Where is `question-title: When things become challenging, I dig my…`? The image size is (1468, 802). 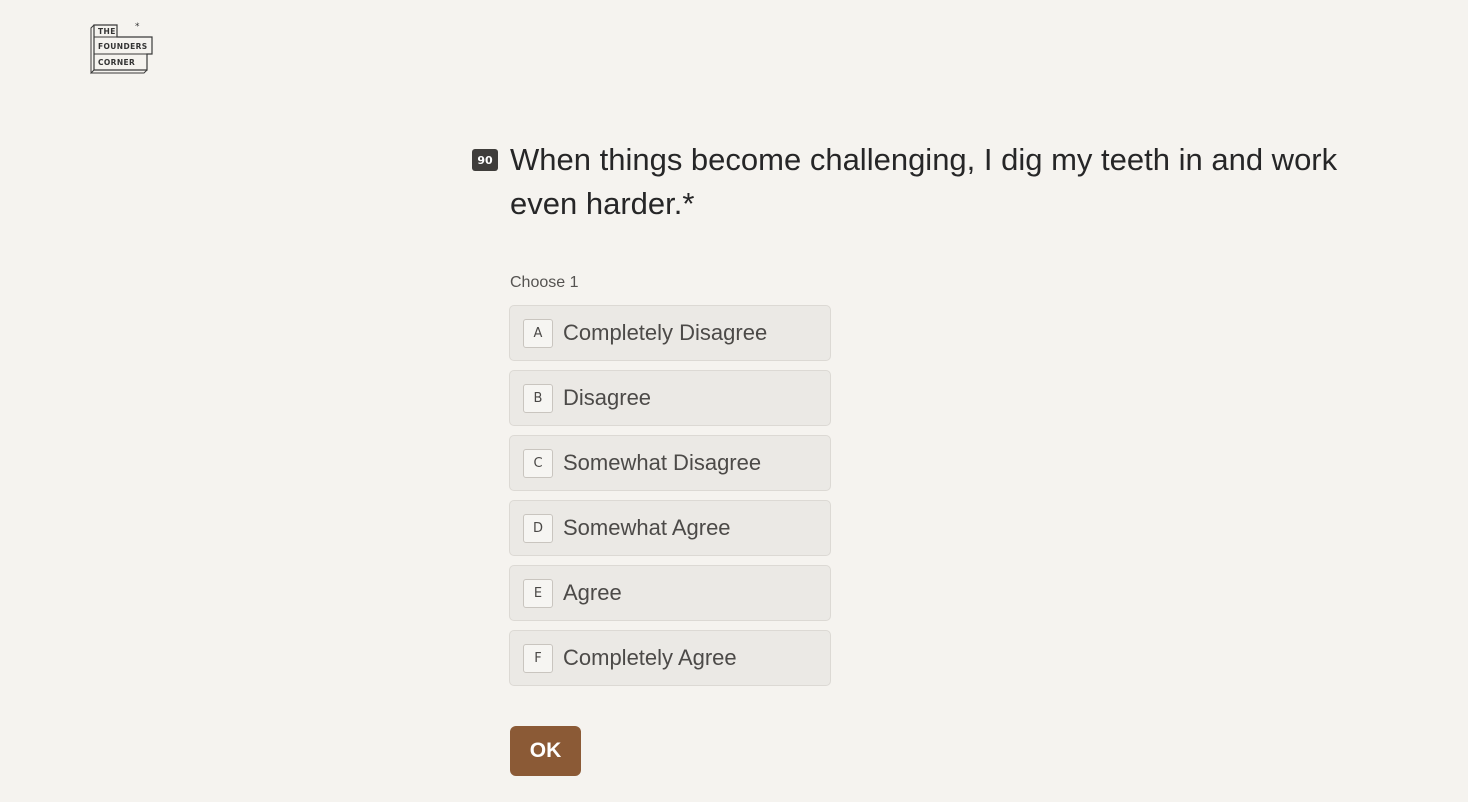
question-title: When things become challenging, I dig my… is located at coordinates (924, 181).